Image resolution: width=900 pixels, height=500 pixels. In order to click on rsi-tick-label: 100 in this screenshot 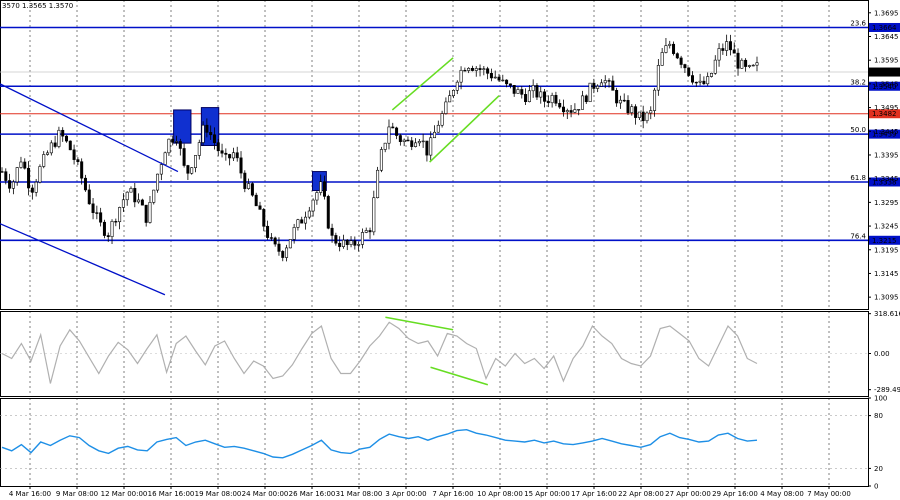, I will do `click(880, 399)`.